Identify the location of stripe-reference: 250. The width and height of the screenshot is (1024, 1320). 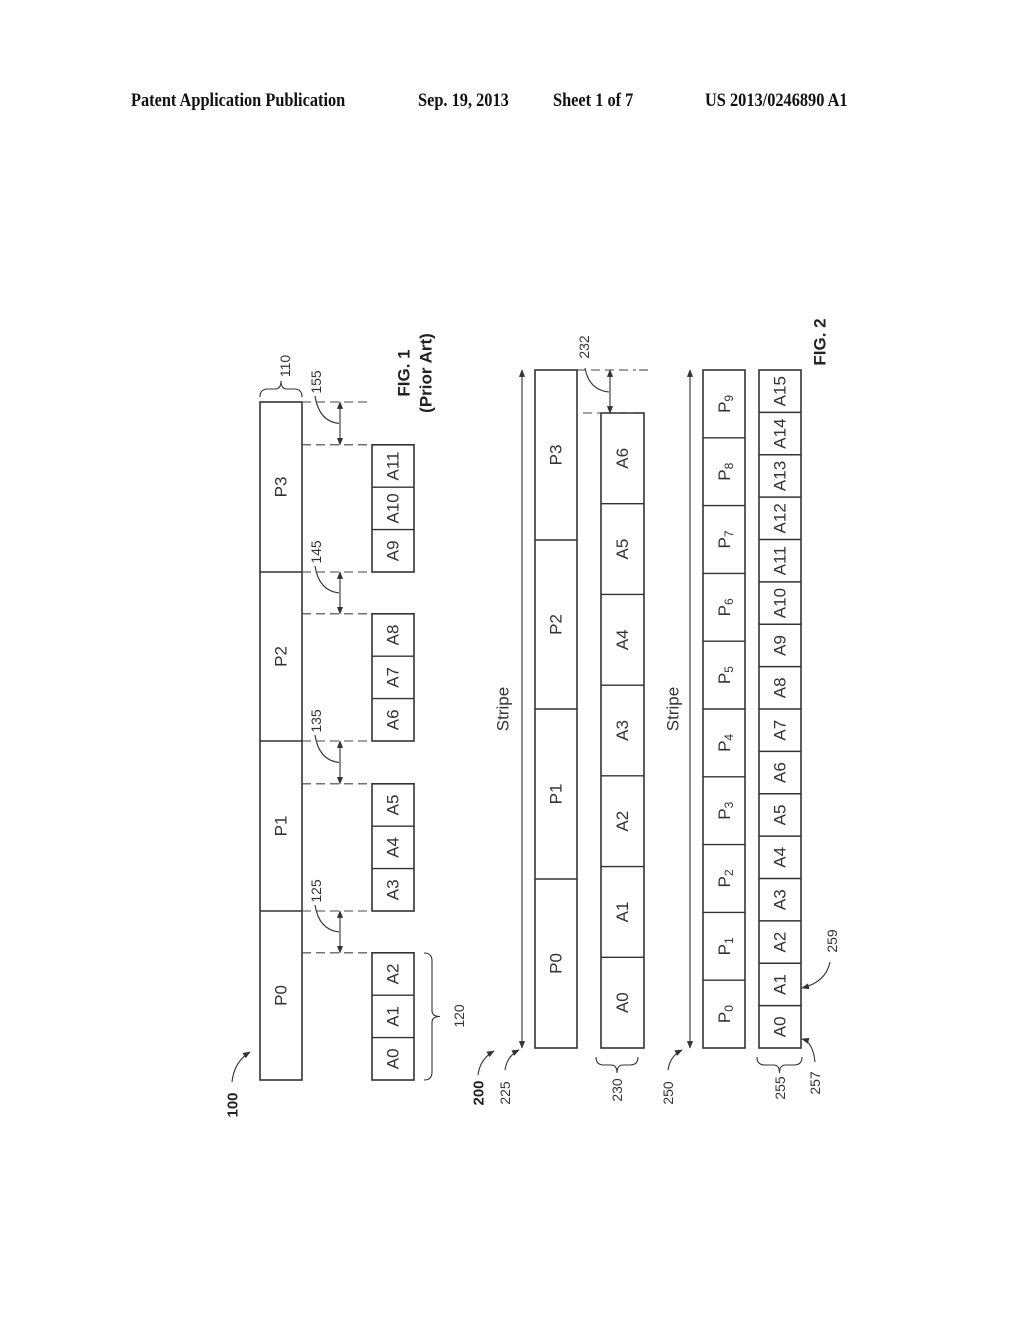
(668, 1093).